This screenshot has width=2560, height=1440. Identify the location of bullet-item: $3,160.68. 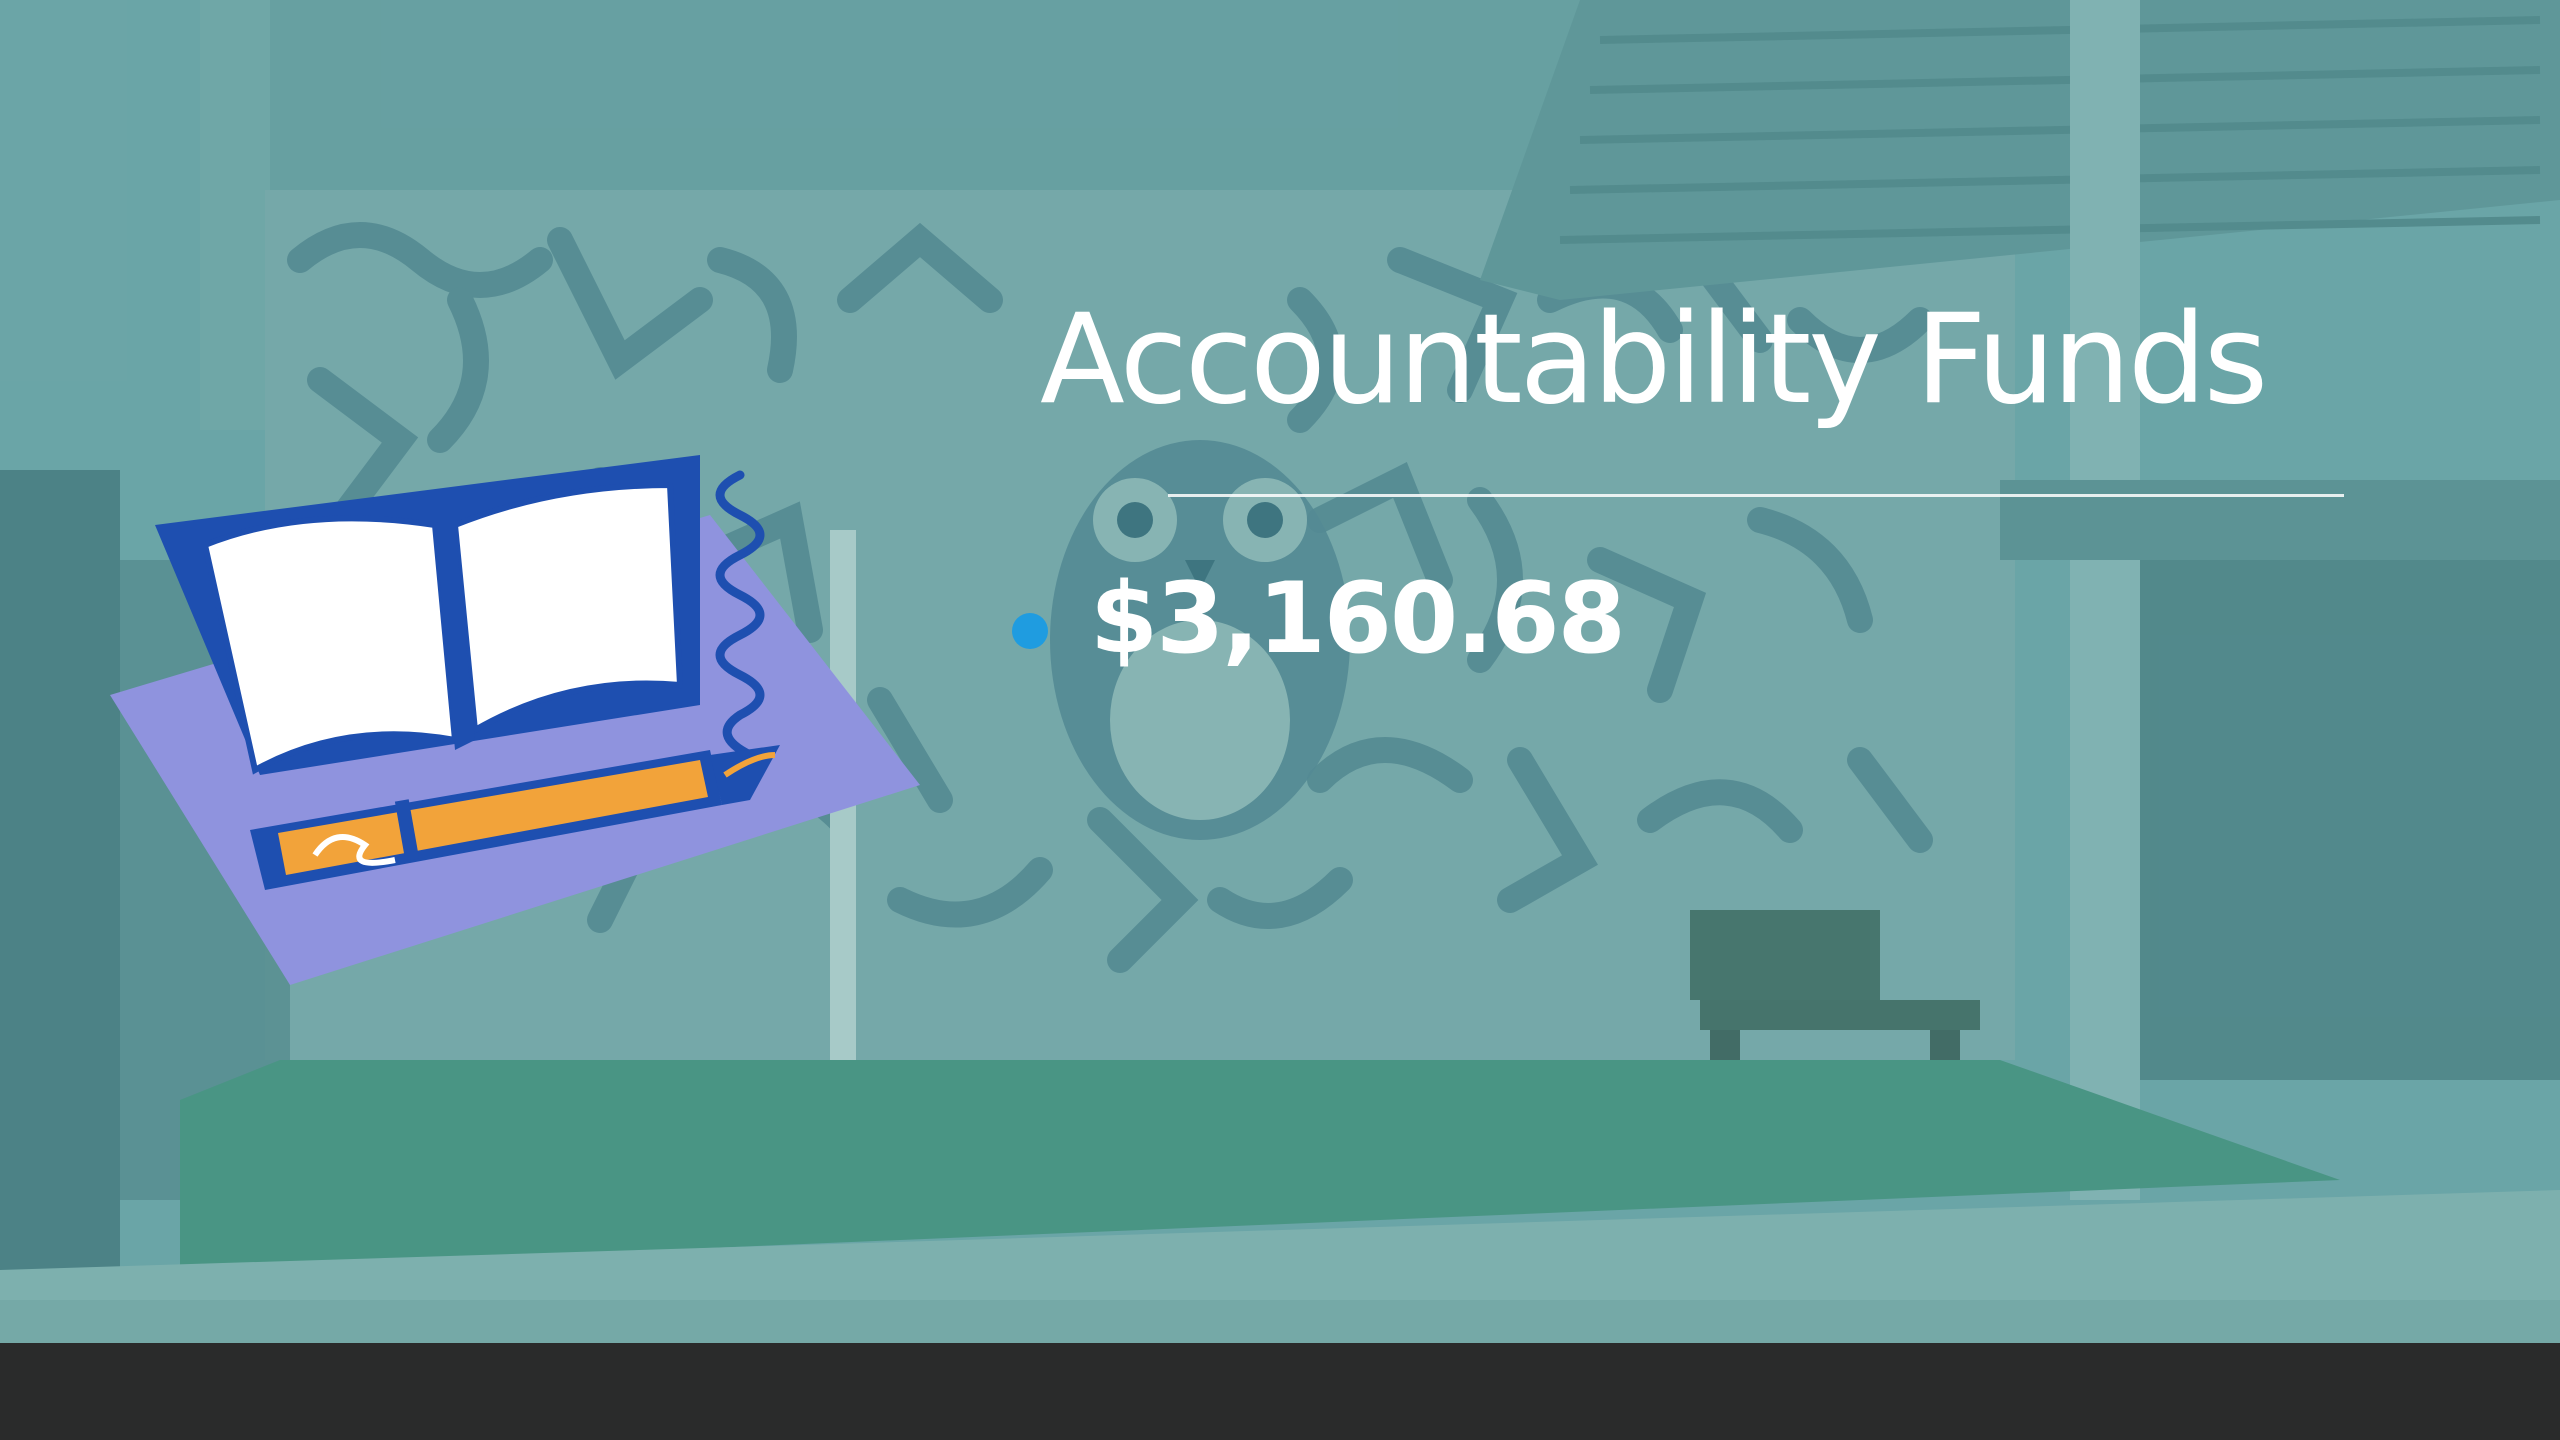
(1319, 619).